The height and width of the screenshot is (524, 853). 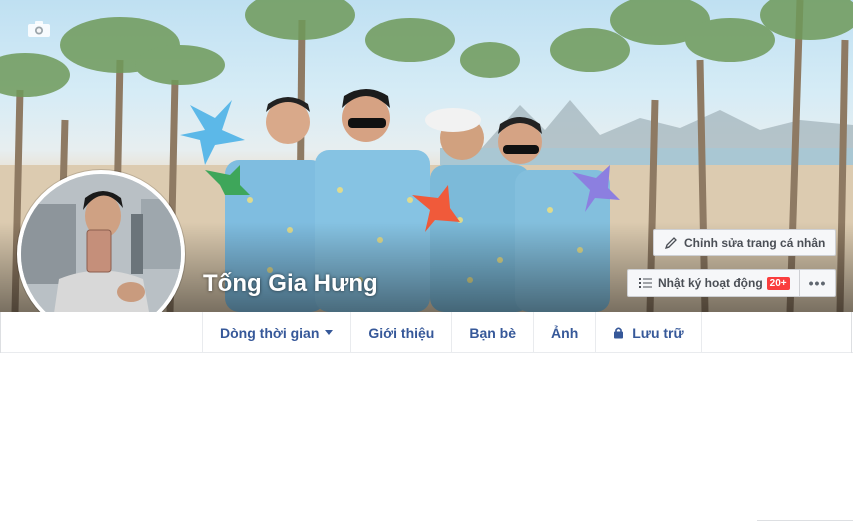 I want to click on tab-about: Giới thiệu, so click(x=400, y=332).